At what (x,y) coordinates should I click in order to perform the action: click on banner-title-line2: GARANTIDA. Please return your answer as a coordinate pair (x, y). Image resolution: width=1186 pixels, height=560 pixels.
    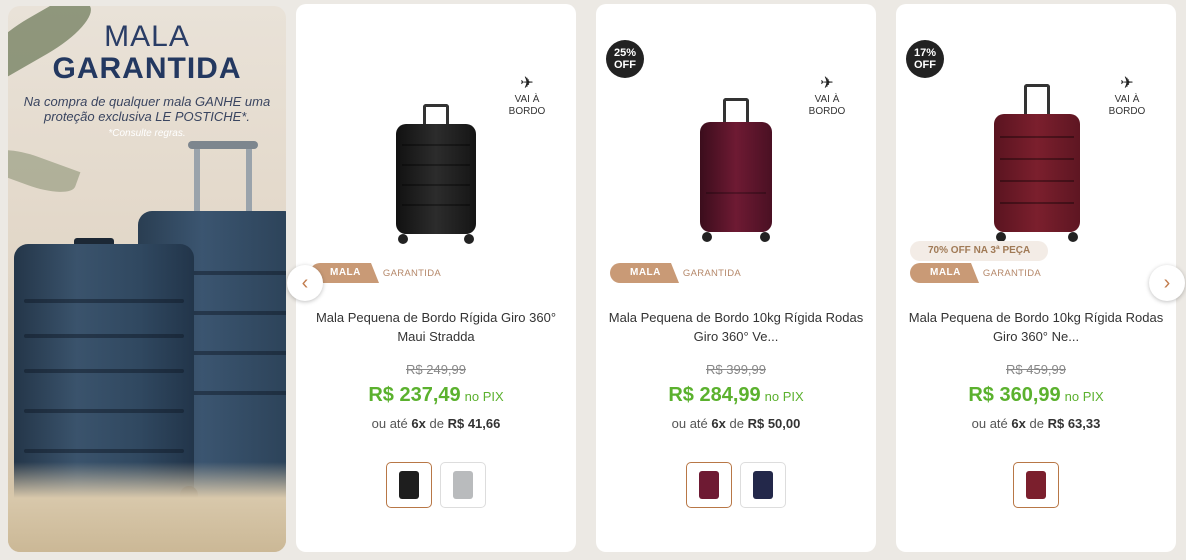
    Looking at the image, I should click on (147, 68).